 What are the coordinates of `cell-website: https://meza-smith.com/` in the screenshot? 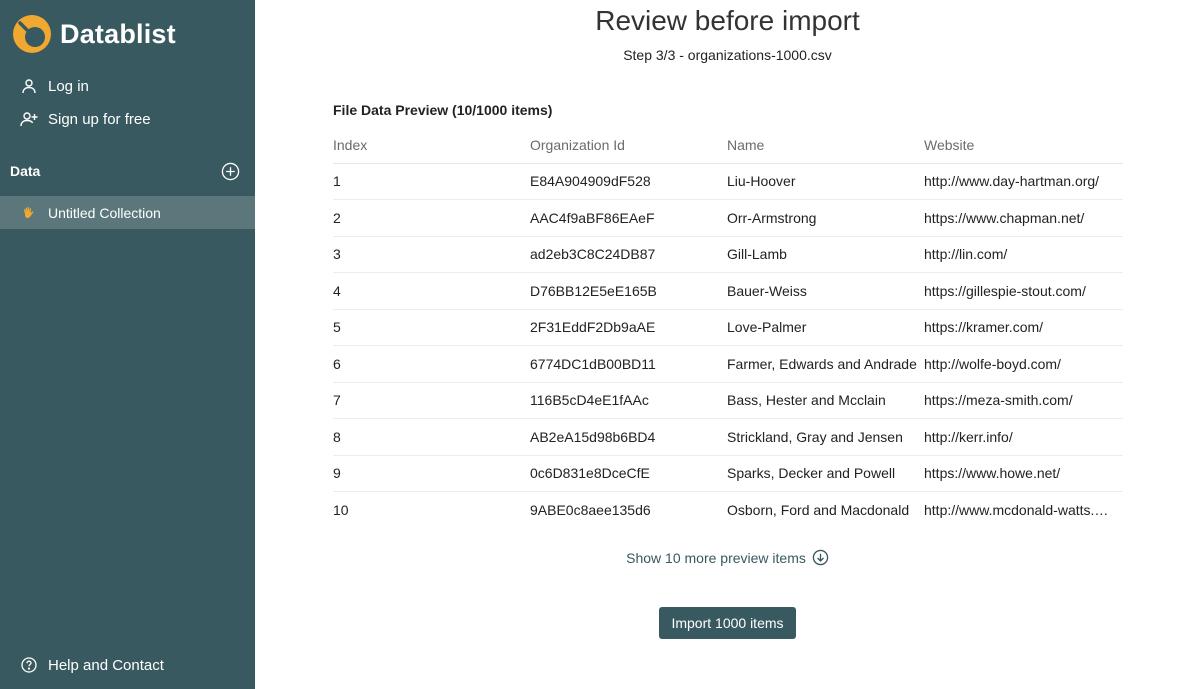 It's located at (1023, 400).